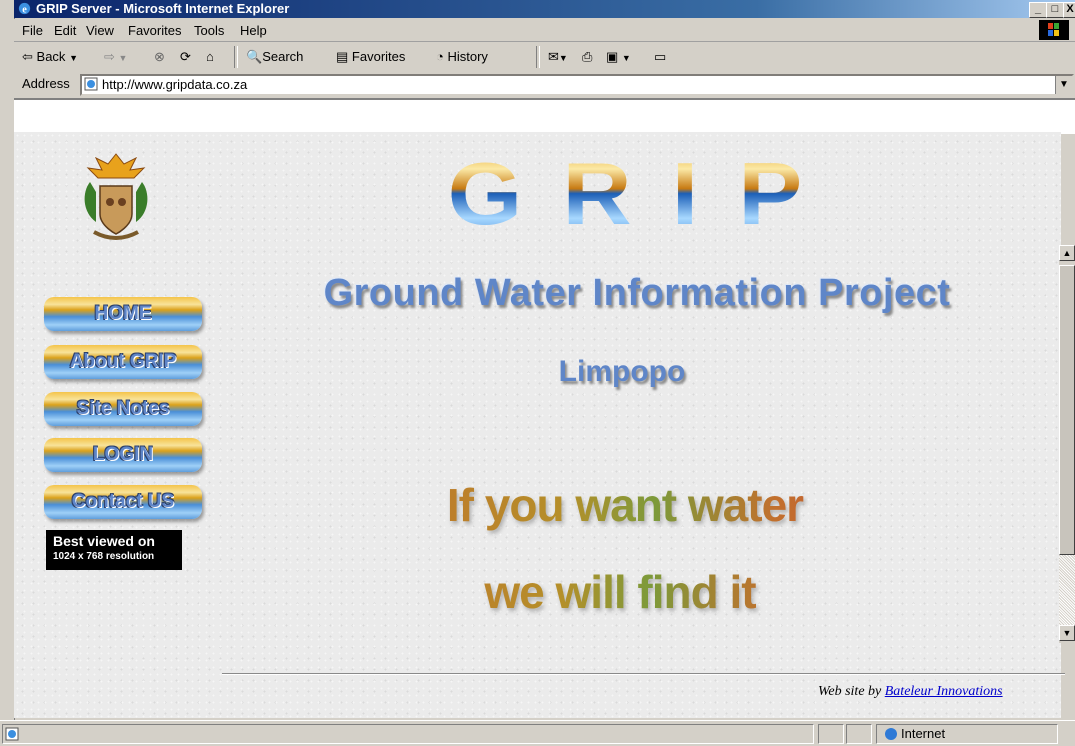  Describe the element at coordinates (944, 691) in the screenshot. I see `credit-link: Bateleur Innovations` at that location.